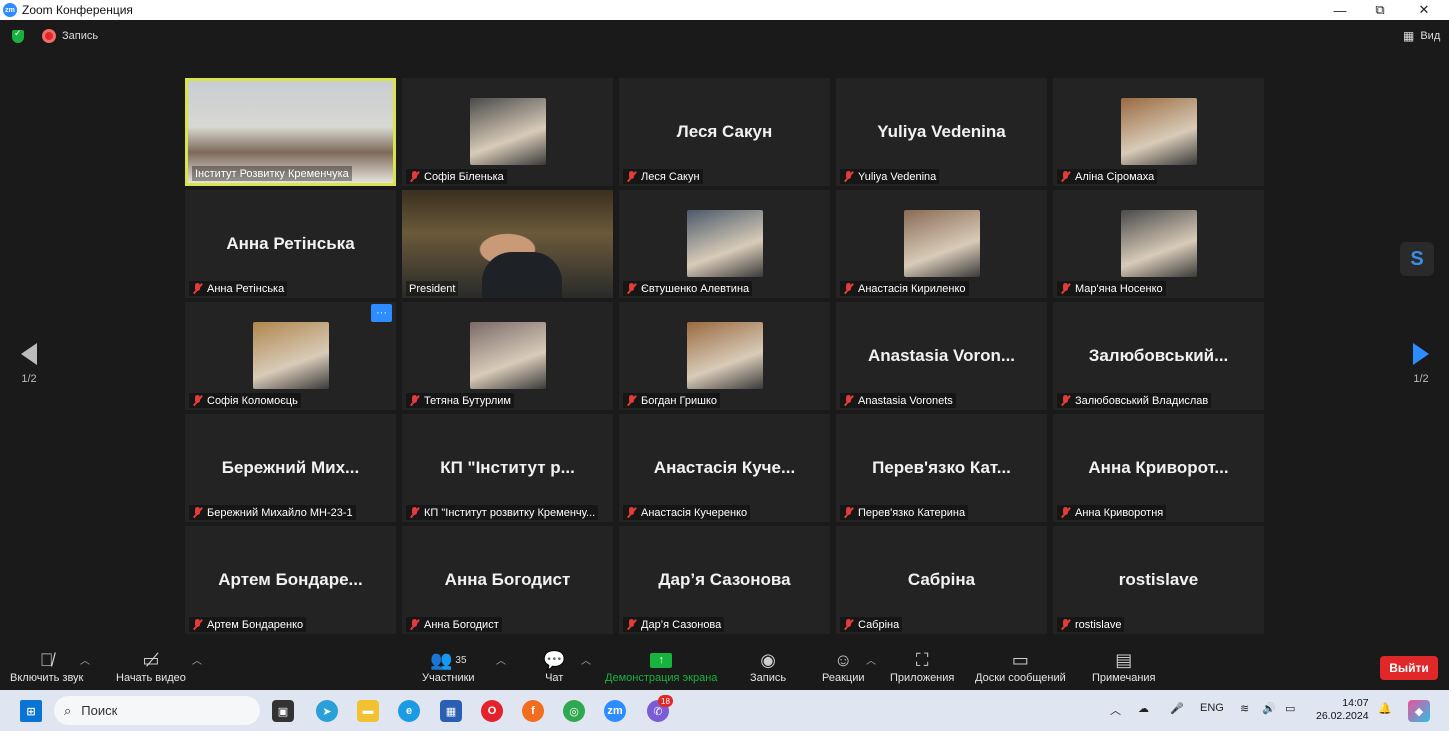  I want to click on telegram-icon: ➤, so click(327, 711).